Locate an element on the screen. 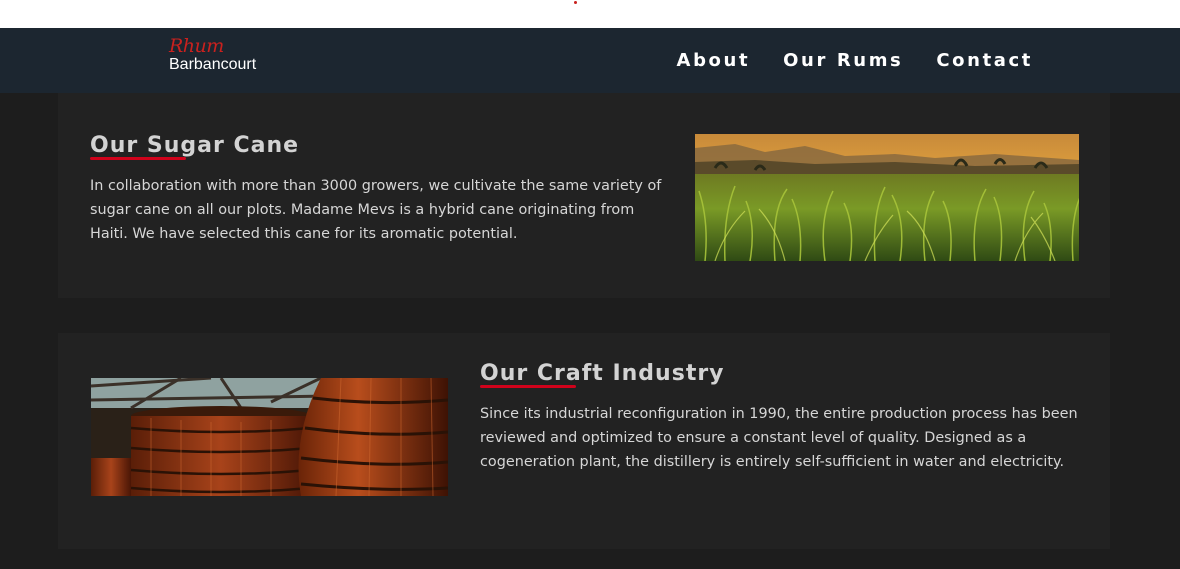 This screenshot has height=569, width=1180. logo: Rhum Barbancourt is located at coordinates (224, 58).